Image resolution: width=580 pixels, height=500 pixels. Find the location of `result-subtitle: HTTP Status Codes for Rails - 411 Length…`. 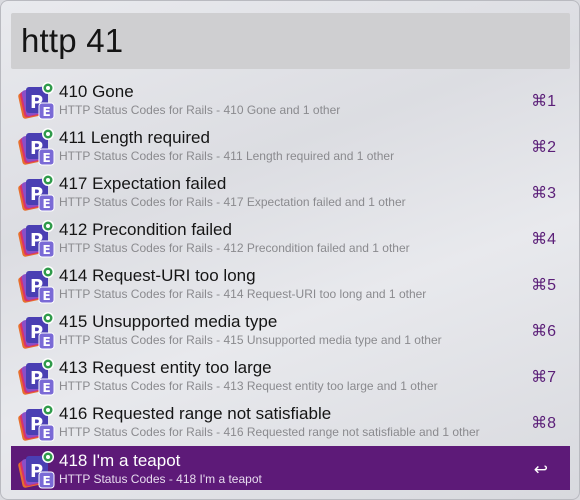

result-subtitle: HTTP Status Codes for Rails - 411 Length… is located at coordinates (227, 156).